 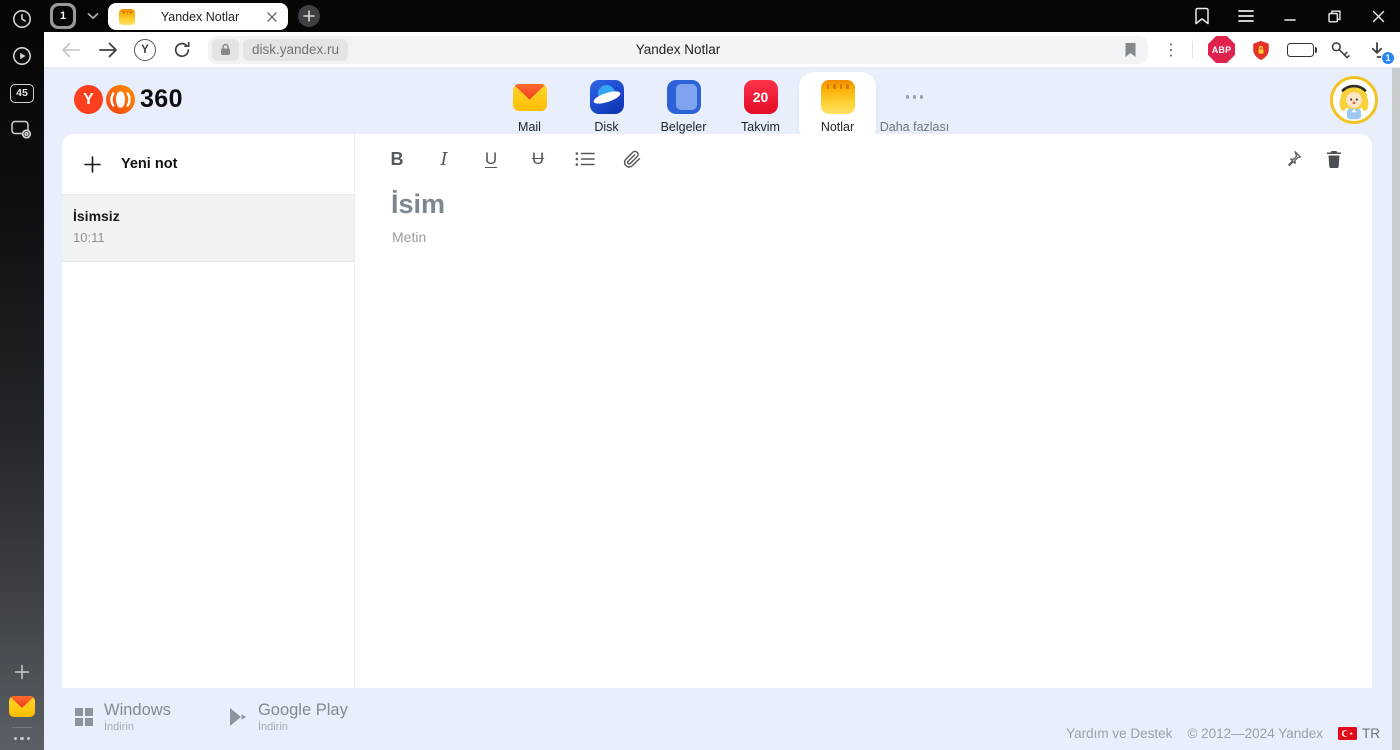 I want to click on note-title-placeholder: İsim, so click(x=418, y=204).